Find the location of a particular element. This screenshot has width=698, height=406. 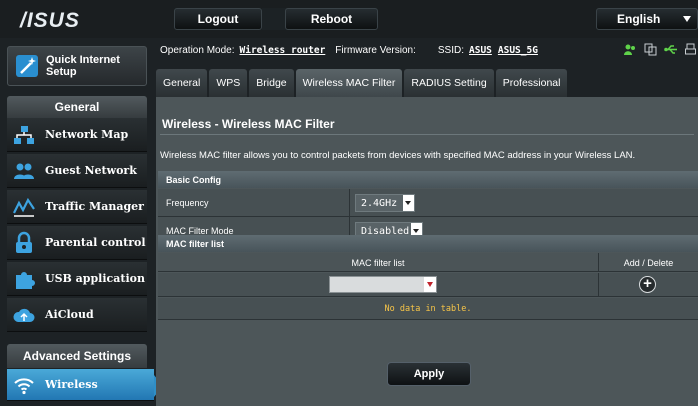

traffic-manager-icon is located at coordinates (24, 207).